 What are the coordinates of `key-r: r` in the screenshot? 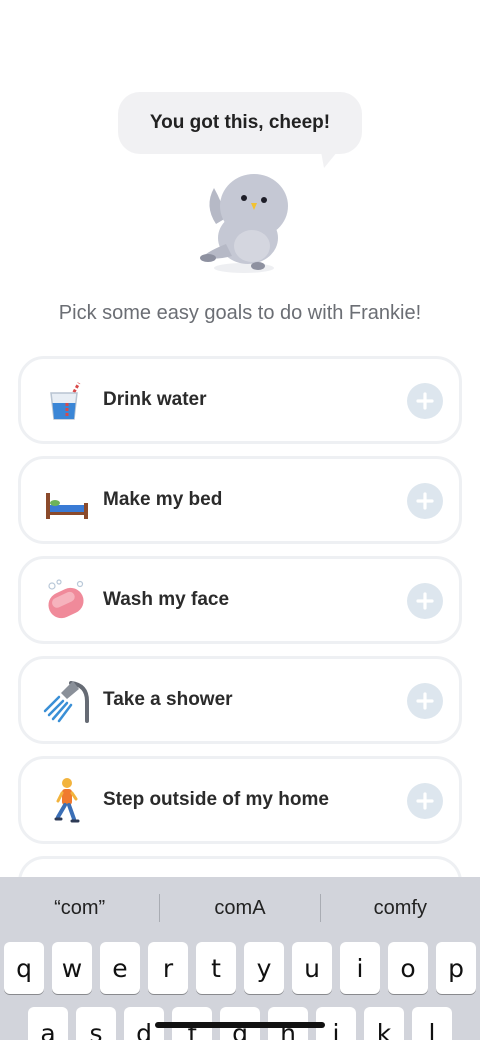 It's located at (168, 968).